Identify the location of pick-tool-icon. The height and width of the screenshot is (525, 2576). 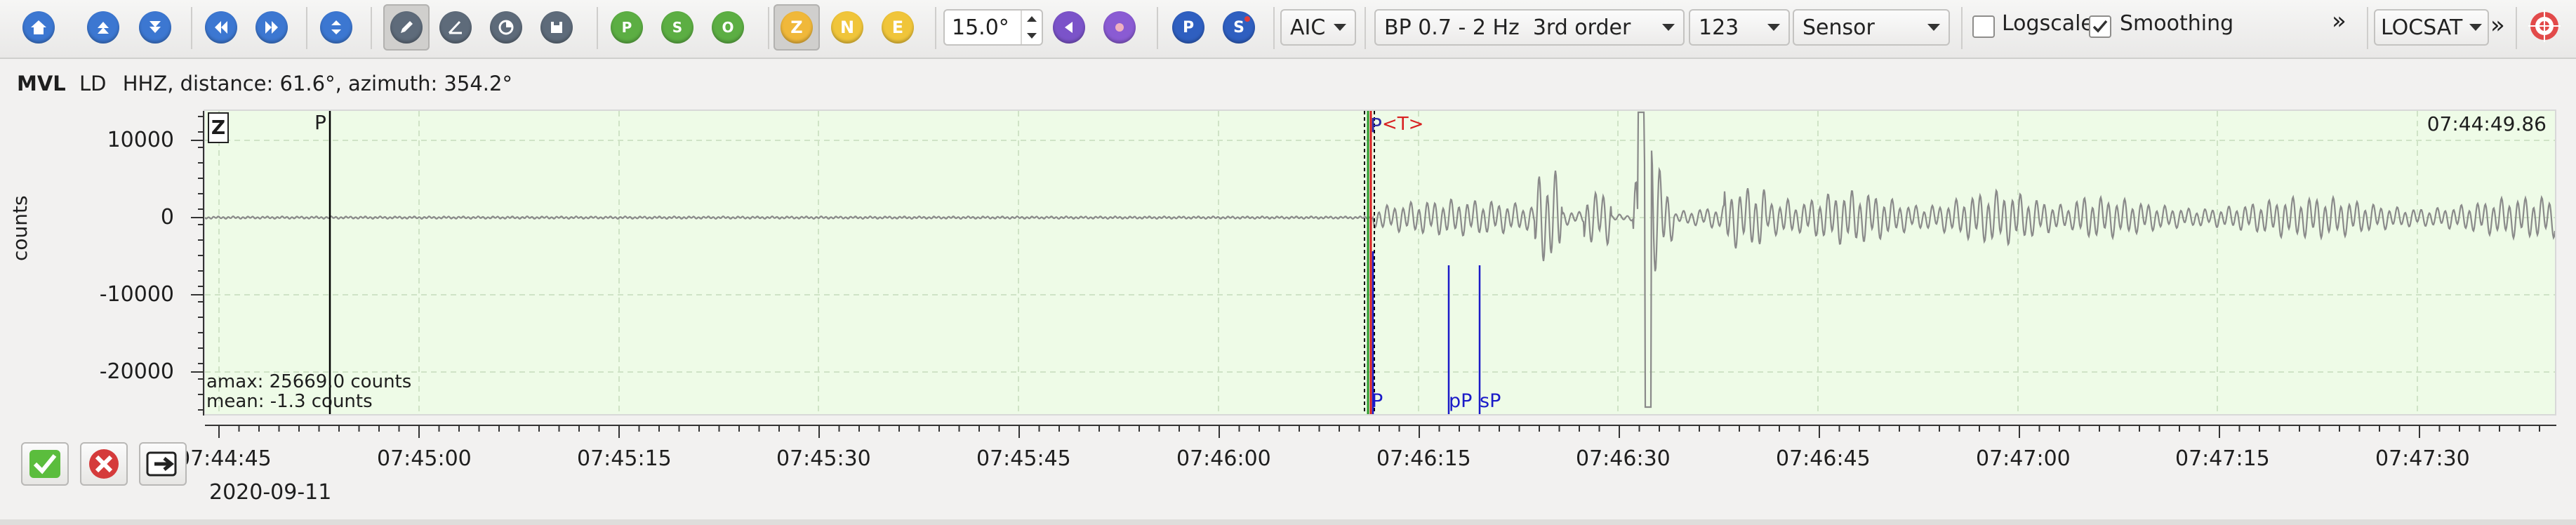
(407, 27).